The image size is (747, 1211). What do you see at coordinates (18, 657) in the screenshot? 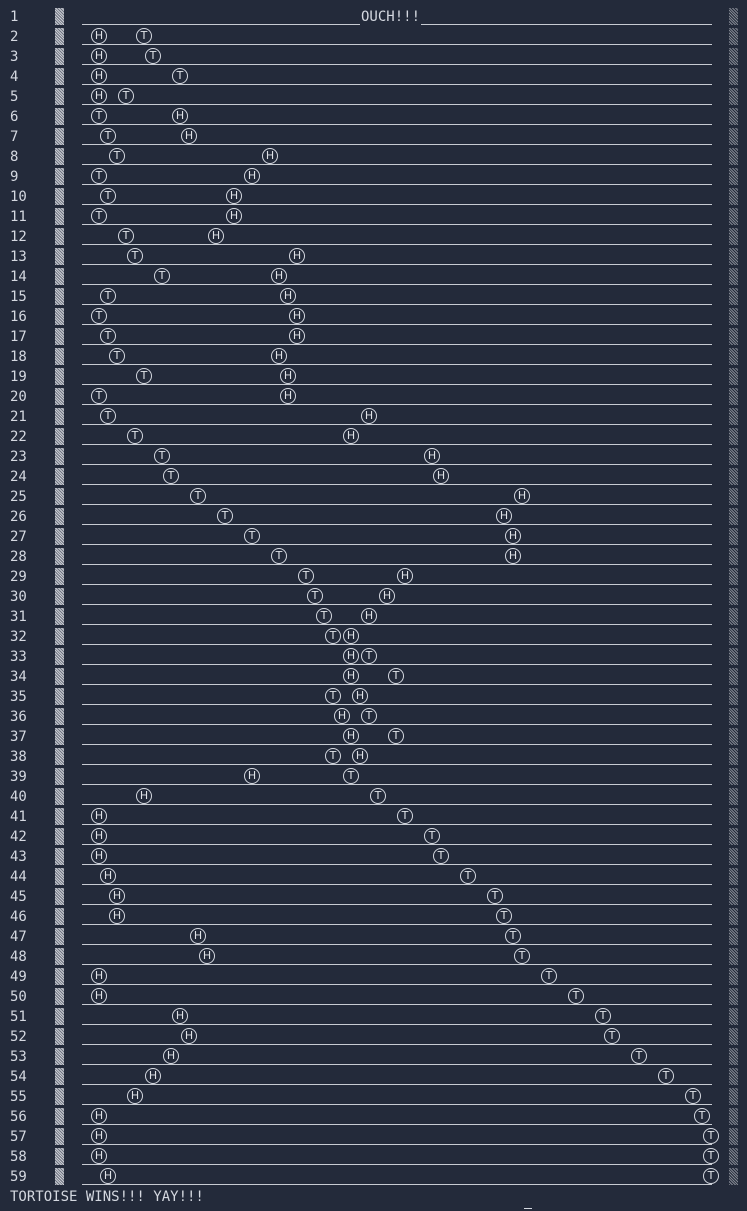
I see `line-number: 33` at bounding box center [18, 657].